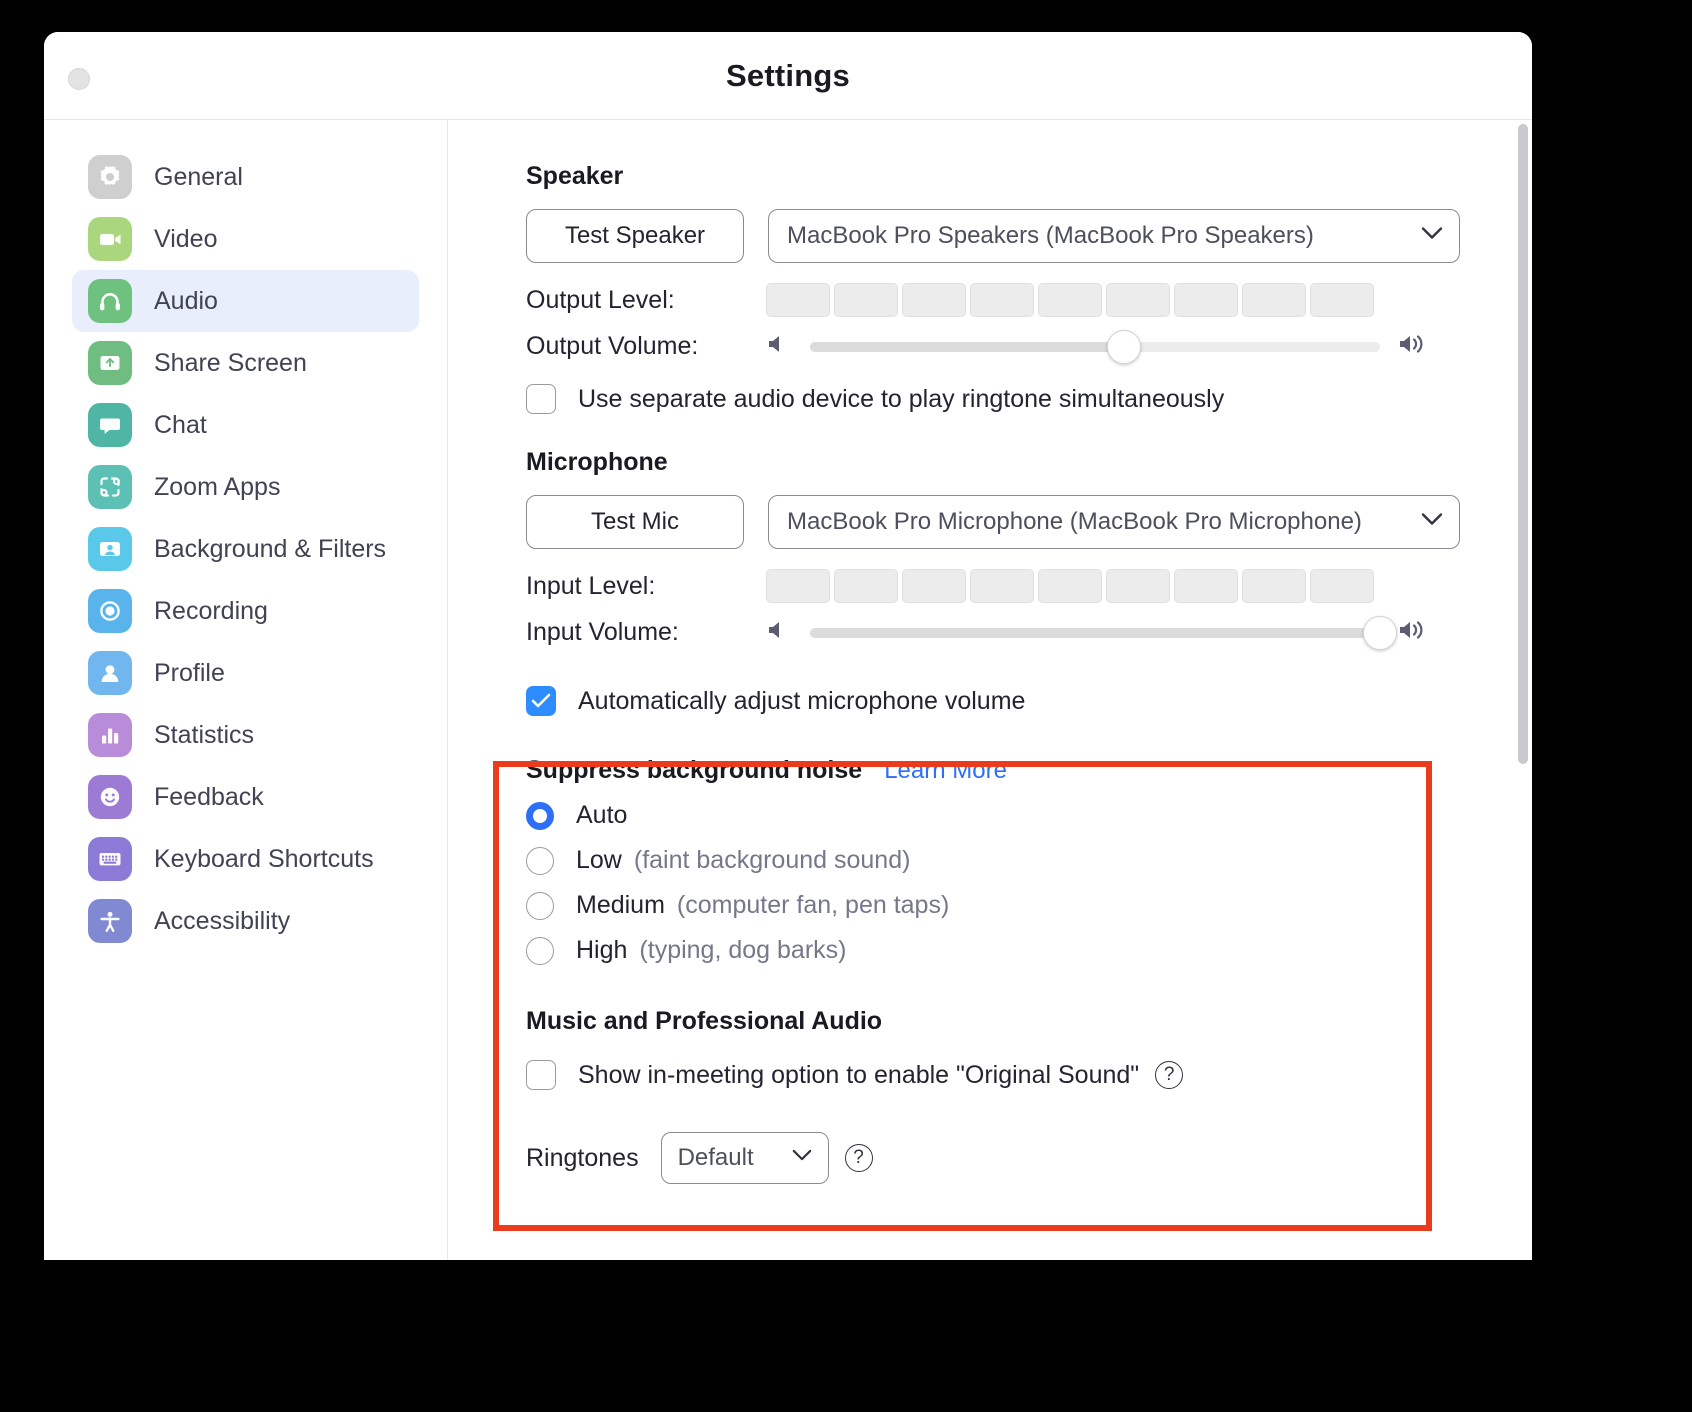 This screenshot has height=1412, width=1692. What do you see at coordinates (743, 950) in the screenshot?
I see `noise-option-hint: (typing, dog barks)` at bounding box center [743, 950].